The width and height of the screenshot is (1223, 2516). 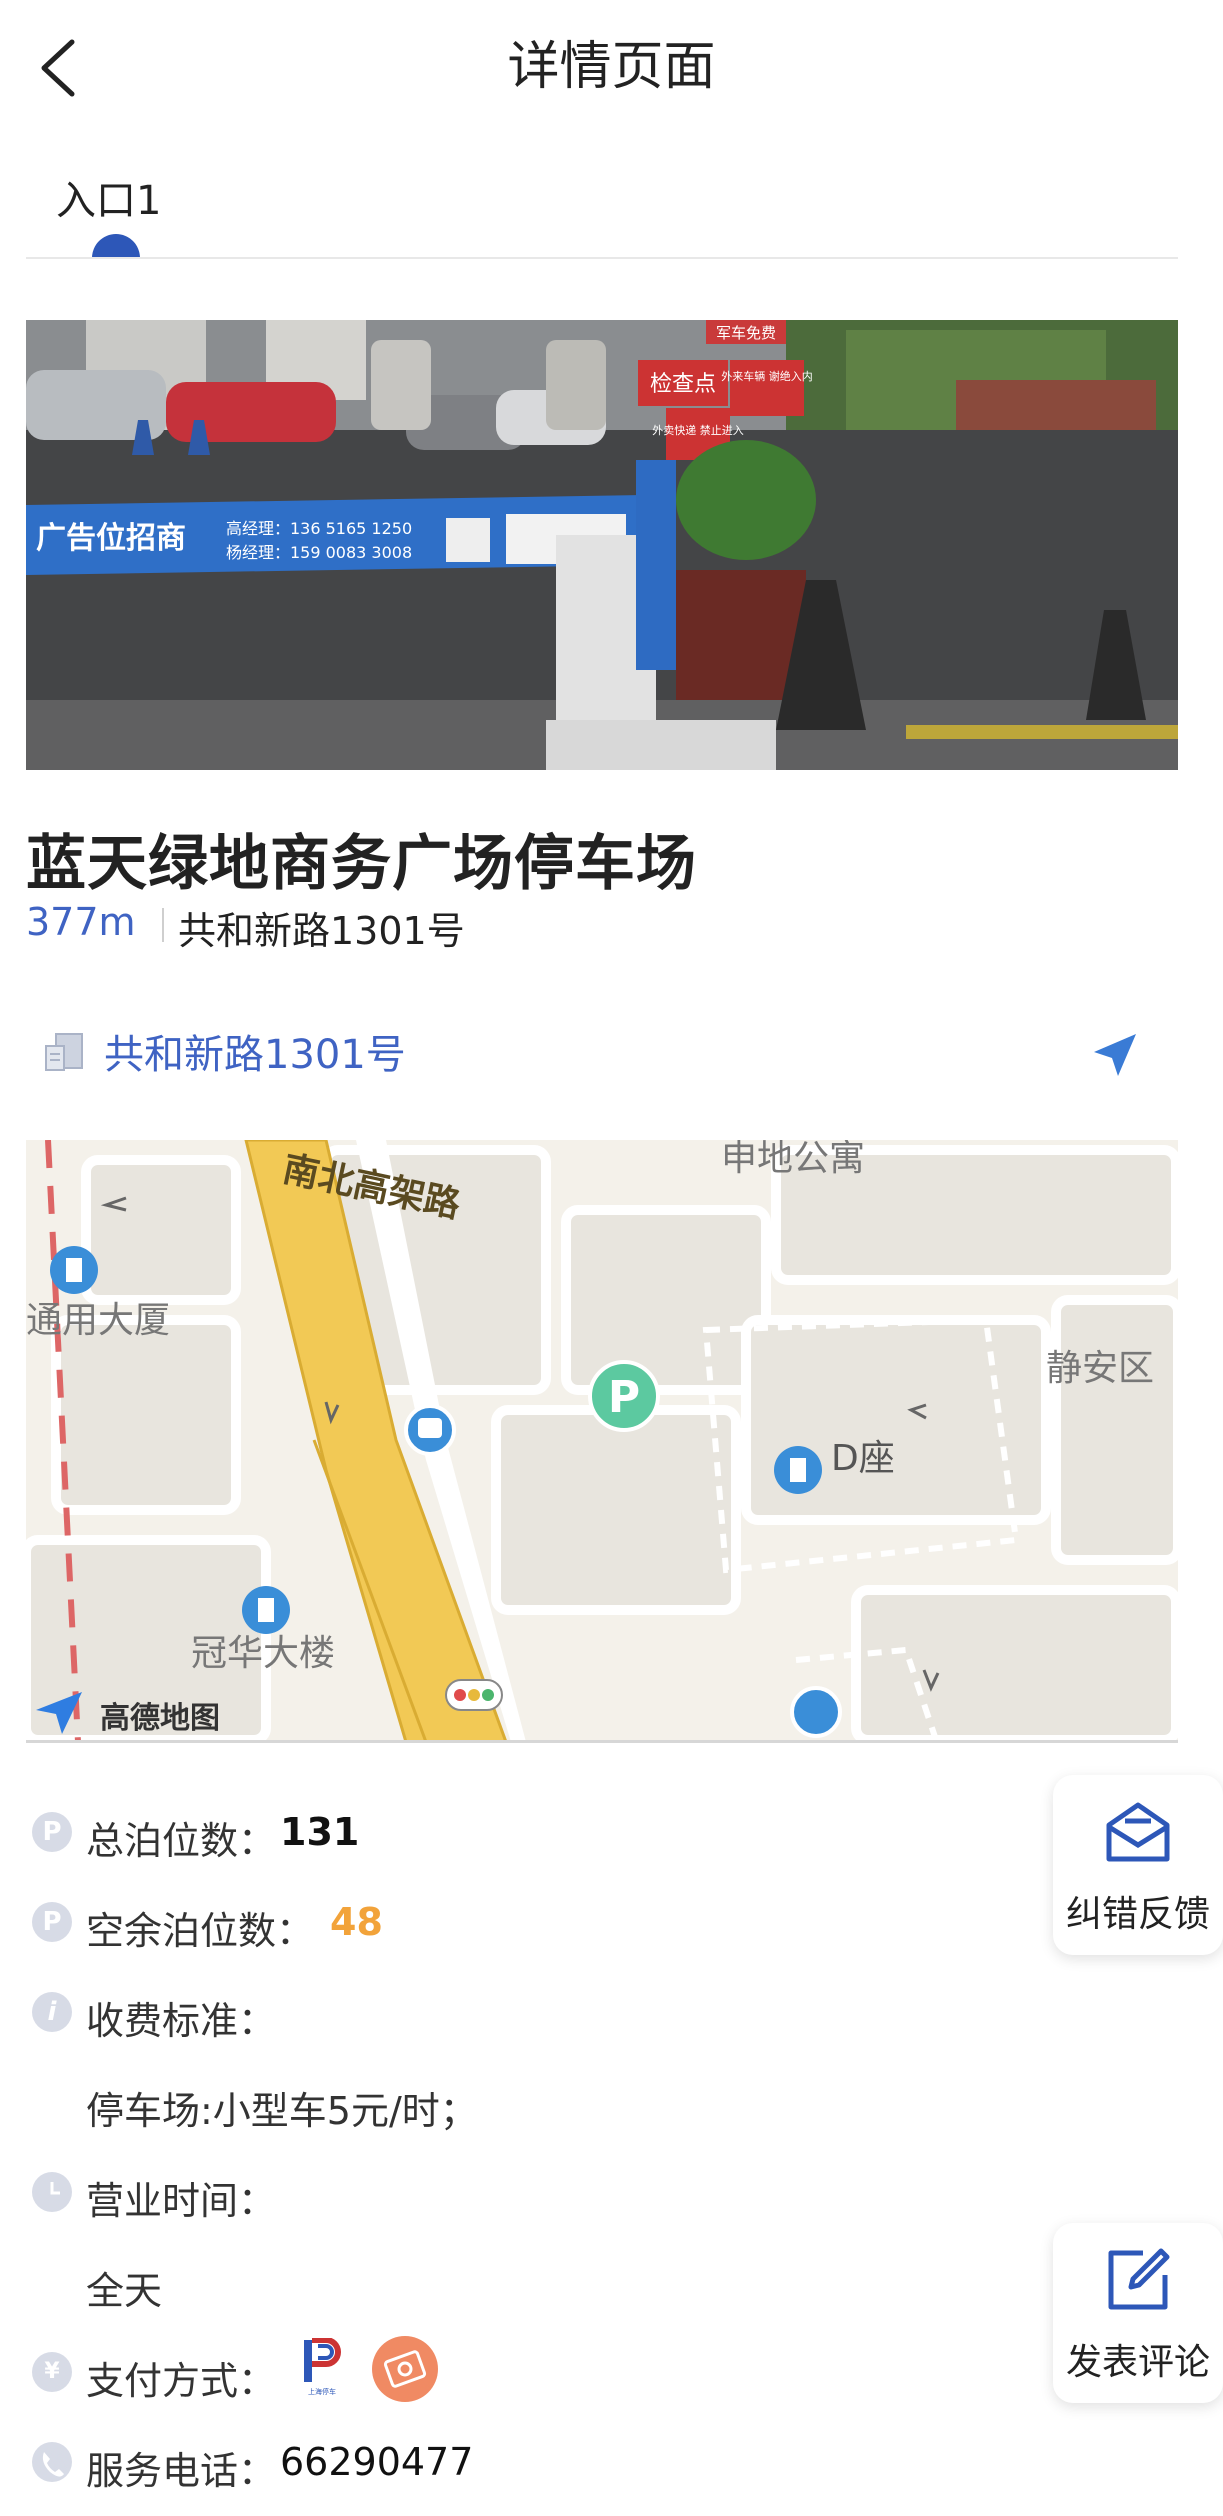 What do you see at coordinates (863, 1458) in the screenshot?
I see `map-label-dzuo: D座` at bounding box center [863, 1458].